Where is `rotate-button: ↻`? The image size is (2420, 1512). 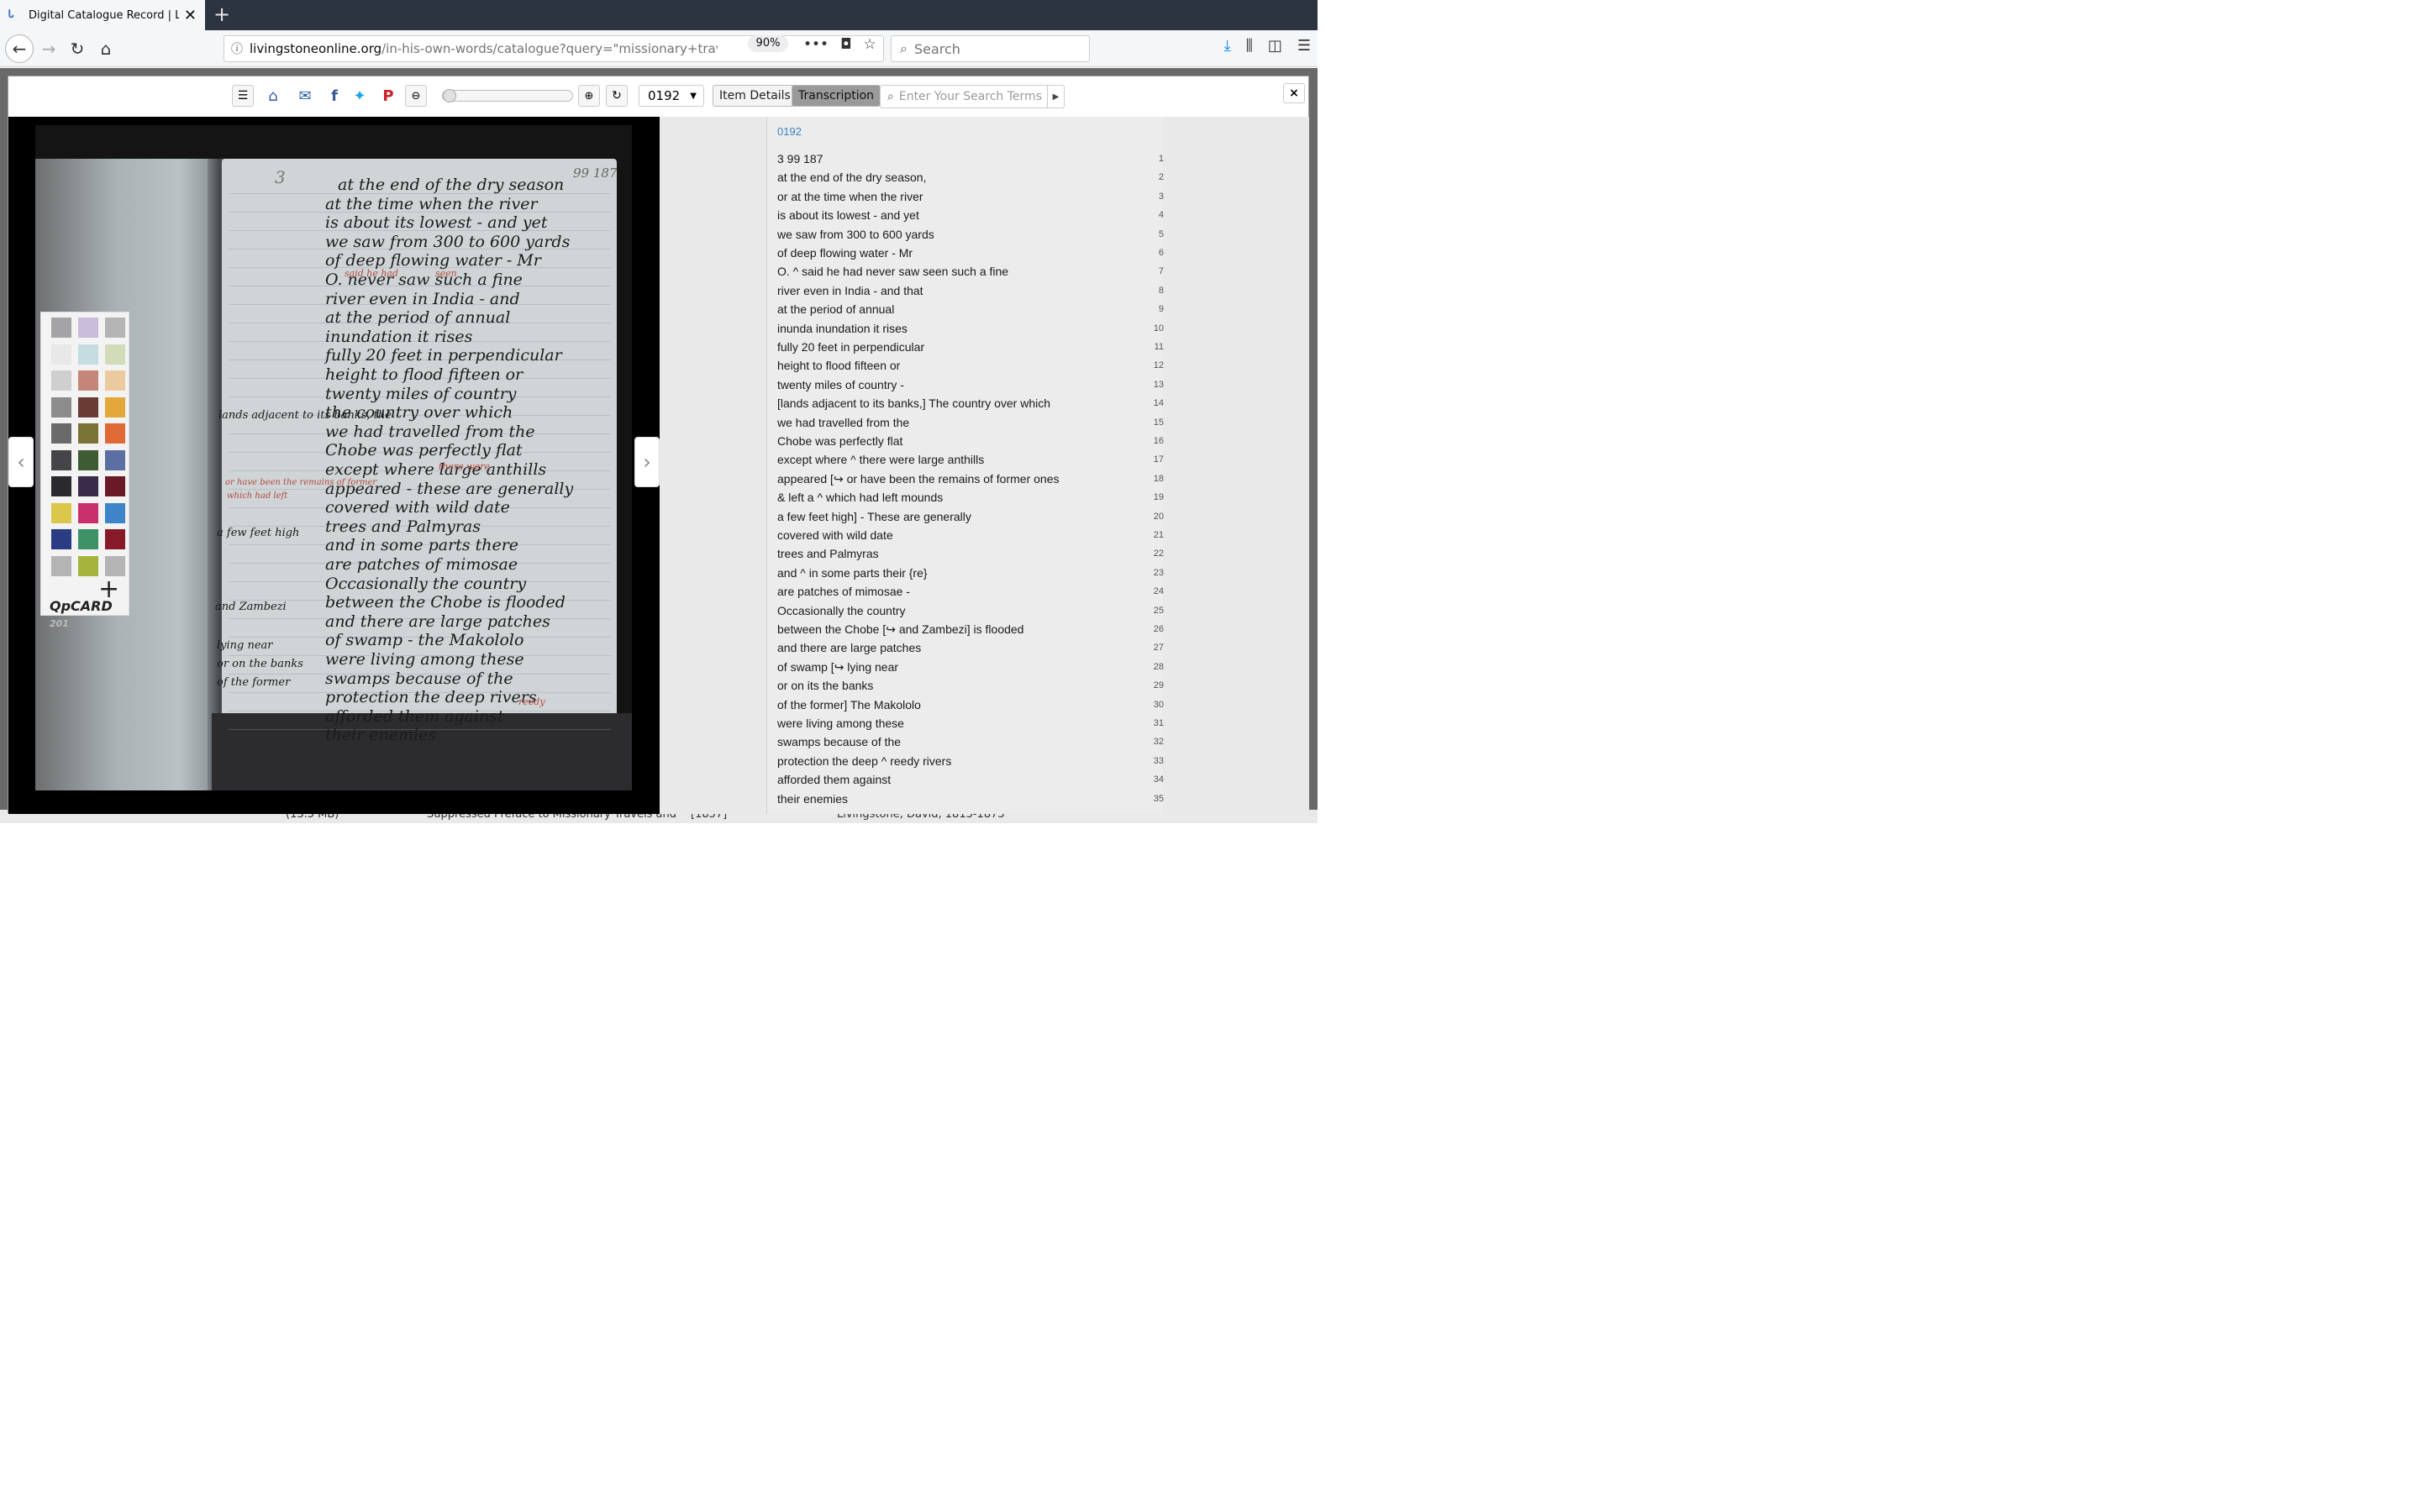
rotate-button: ↻ is located at coordinates (617, 96).